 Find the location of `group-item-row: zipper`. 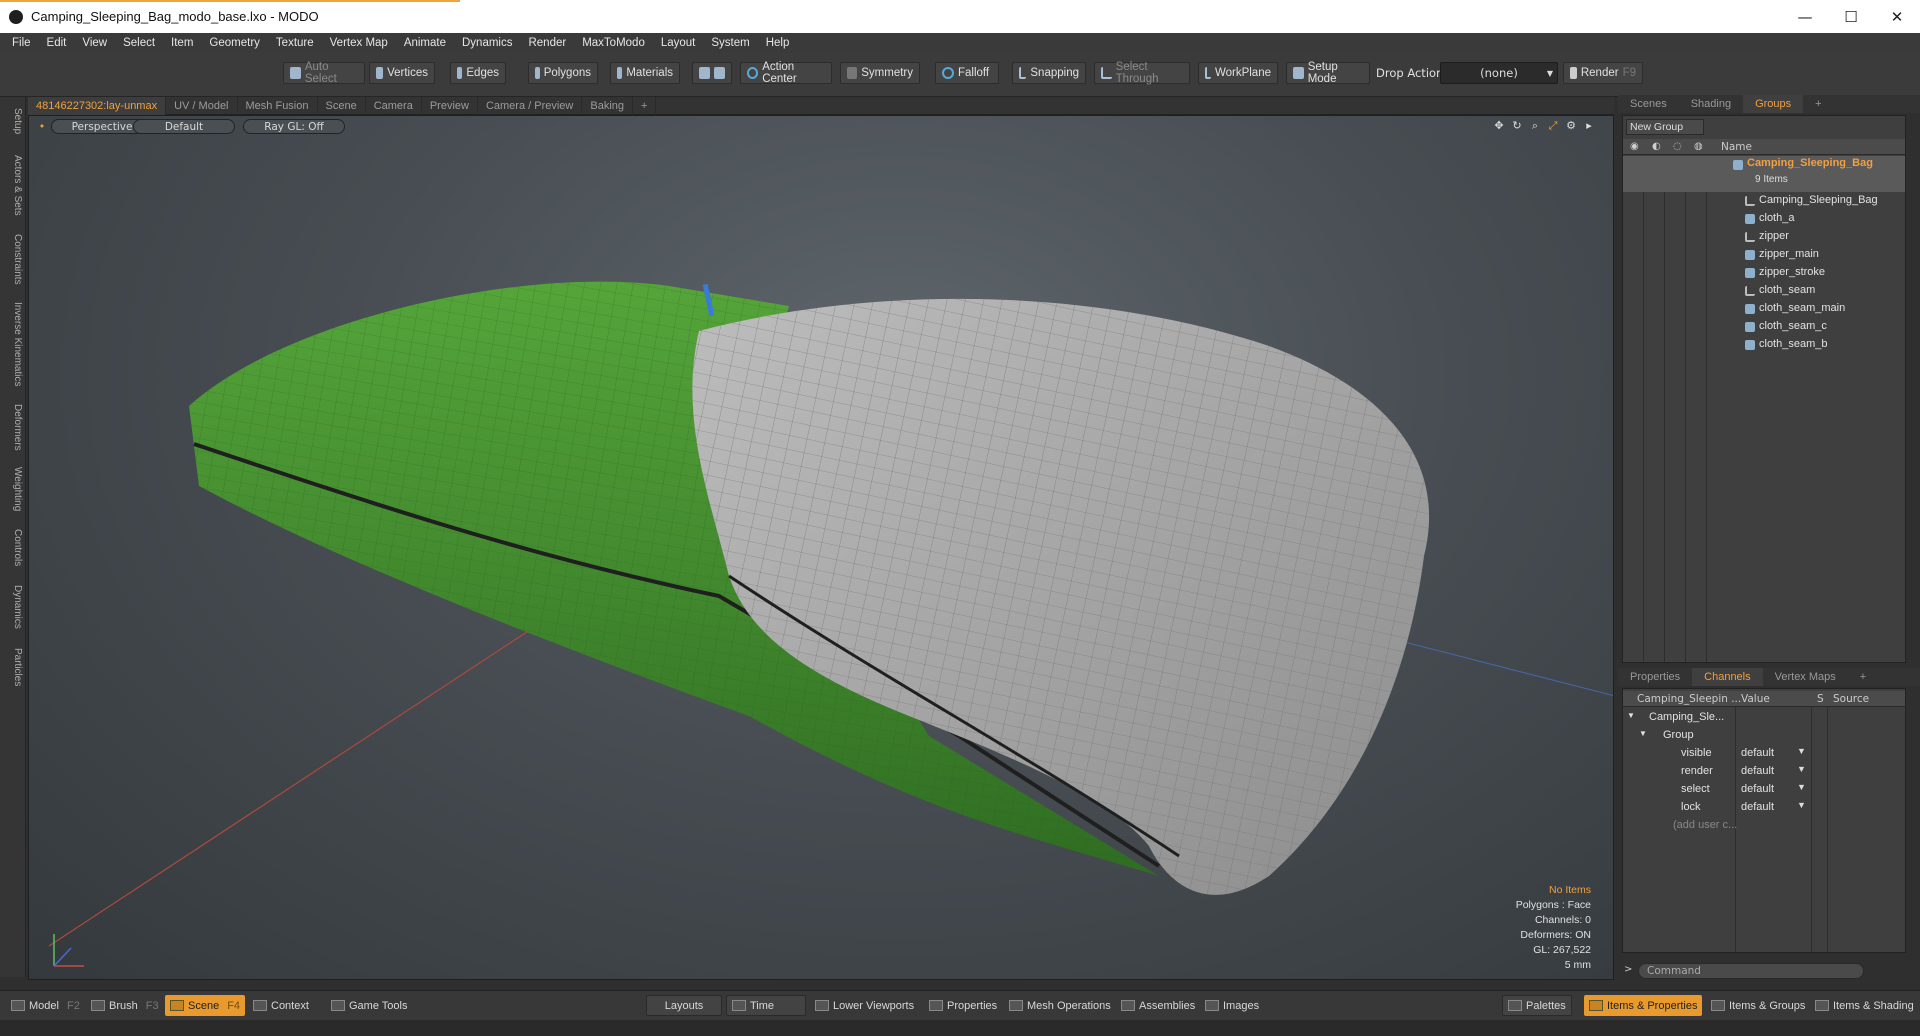

group-item-row: zipper is located at coordinates (1764, 237).